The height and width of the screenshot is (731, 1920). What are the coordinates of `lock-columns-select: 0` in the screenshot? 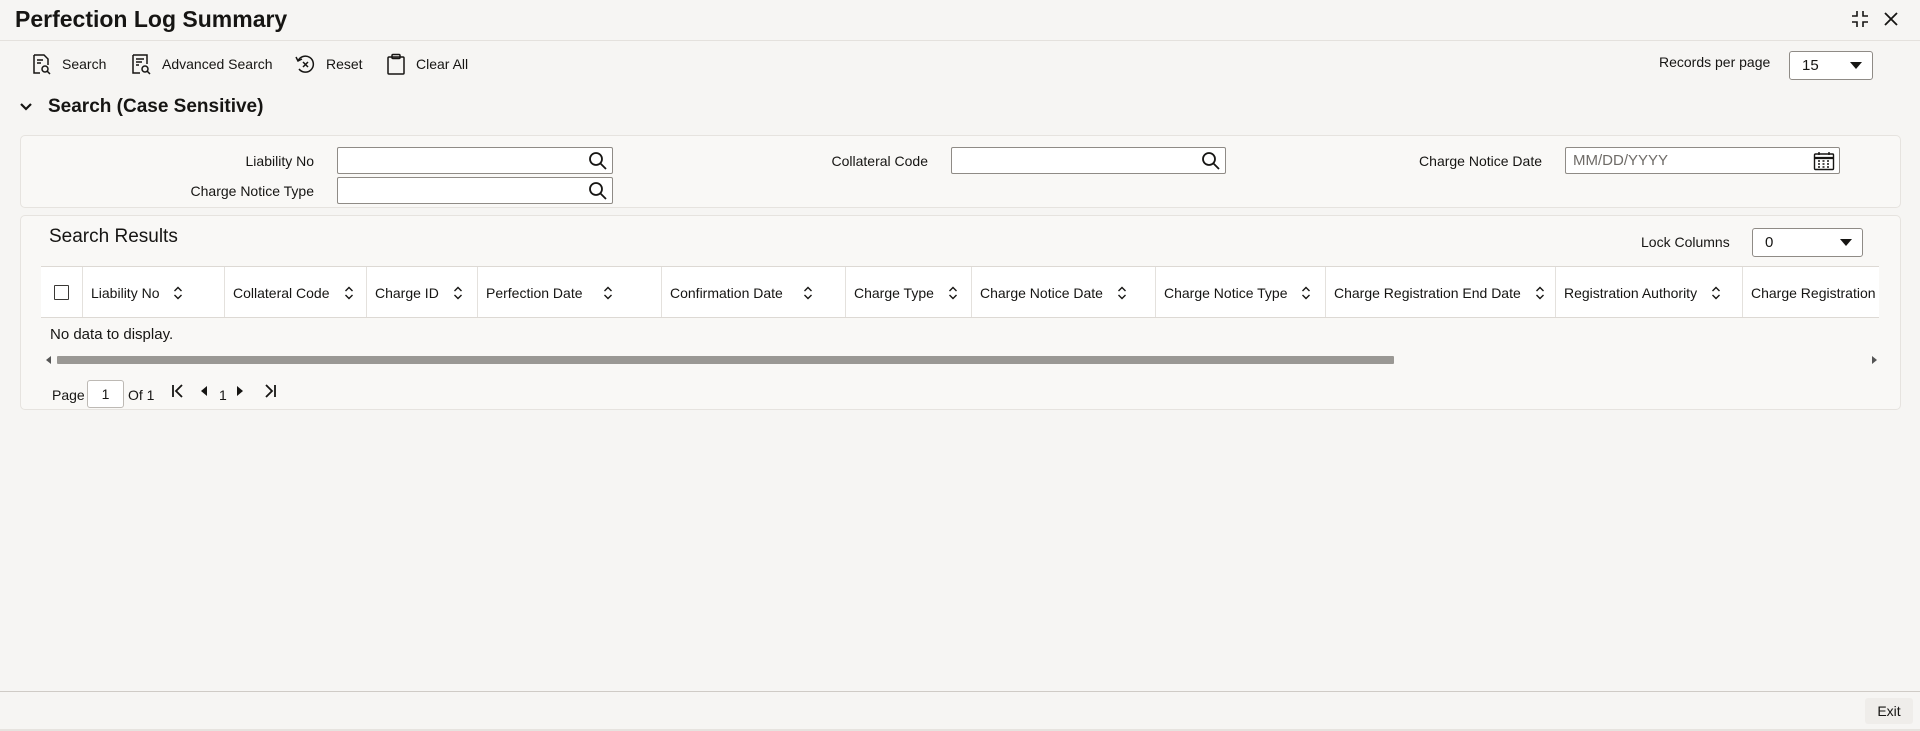 It's located at (1807, 242).